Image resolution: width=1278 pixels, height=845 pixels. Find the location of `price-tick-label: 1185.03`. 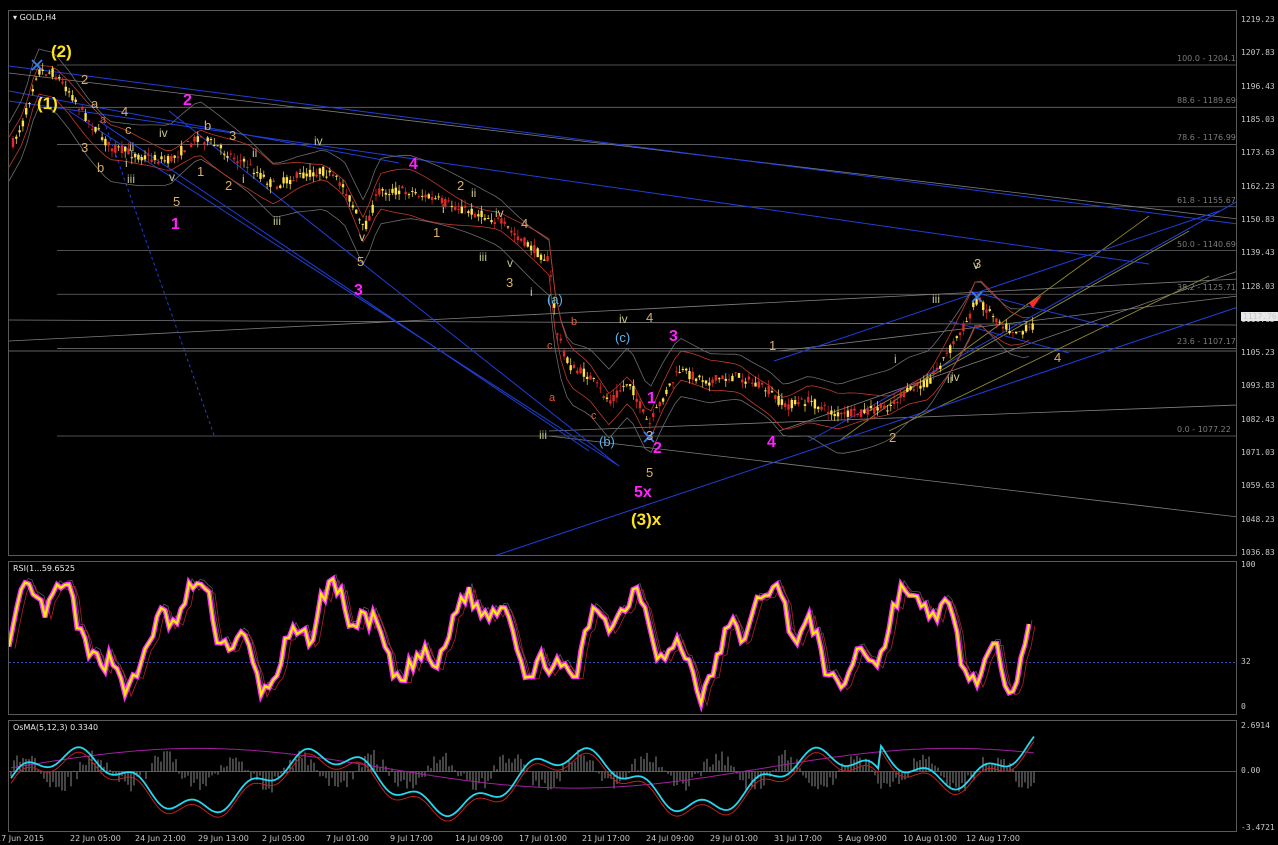

price-tick-label: 1185.03 is located at coordinates (1258, 119).